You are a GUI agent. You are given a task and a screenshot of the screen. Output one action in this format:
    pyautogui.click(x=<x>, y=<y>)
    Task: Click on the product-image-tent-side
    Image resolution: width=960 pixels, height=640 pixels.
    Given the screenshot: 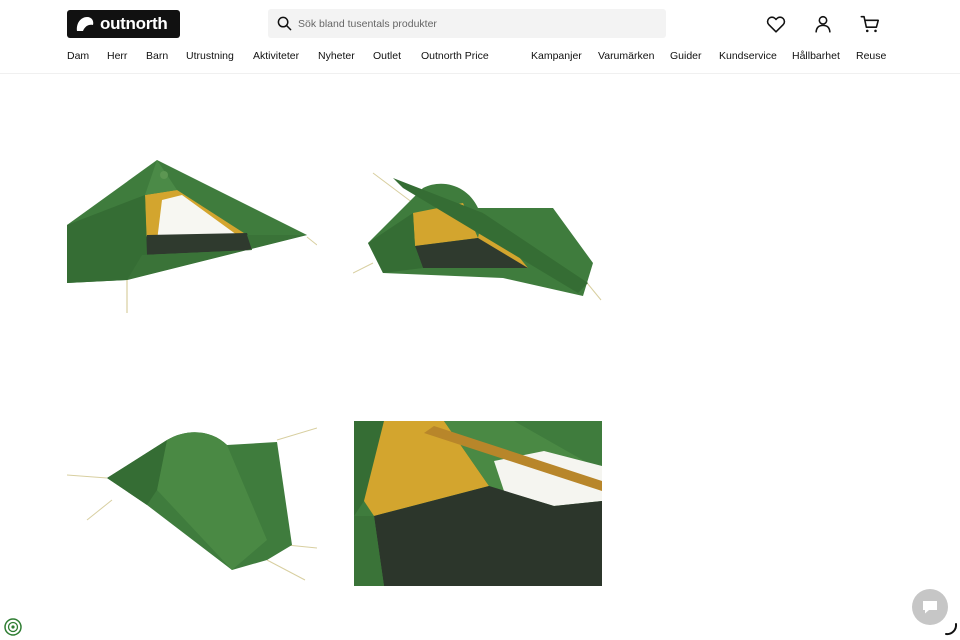 What is the action you would take?
    pyautogui.click(x=192, y=235)
    